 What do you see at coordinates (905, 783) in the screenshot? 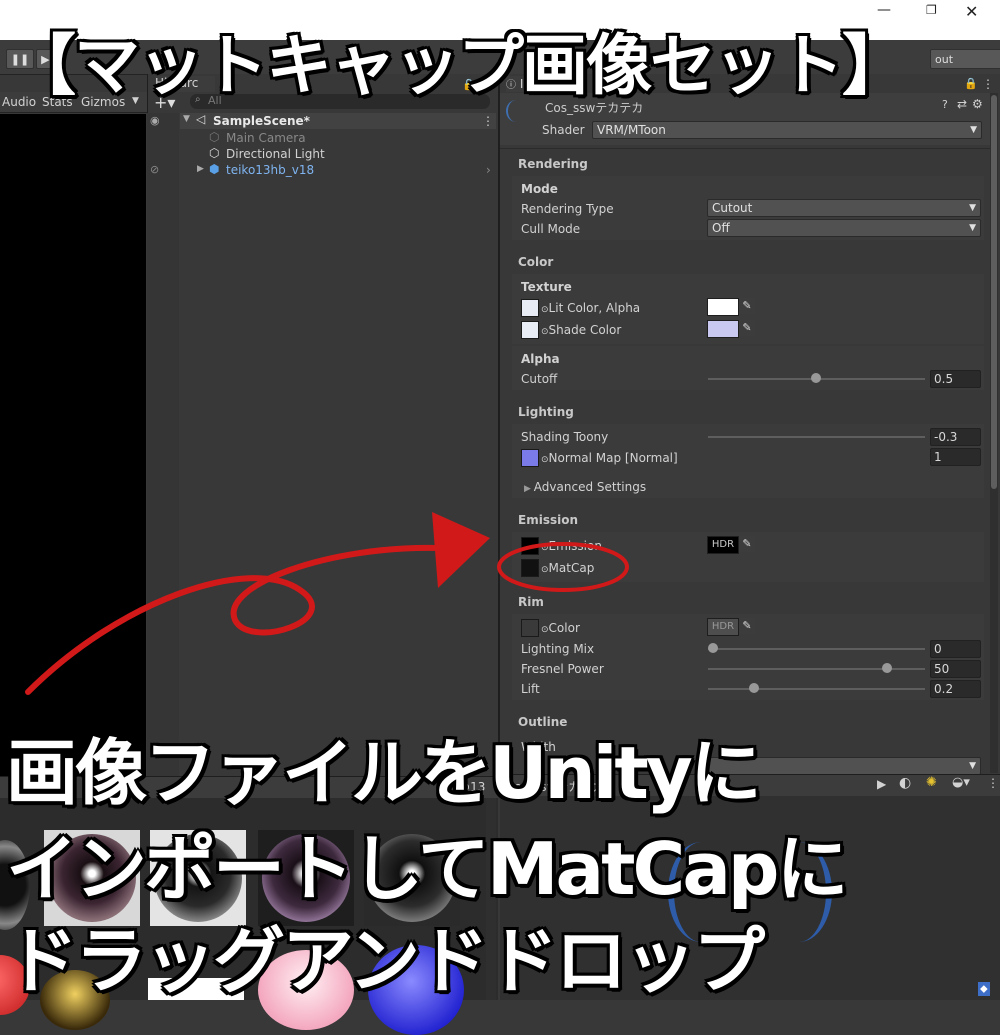
I see `sphere-icon: ◐` at bounding box center [905, 783].